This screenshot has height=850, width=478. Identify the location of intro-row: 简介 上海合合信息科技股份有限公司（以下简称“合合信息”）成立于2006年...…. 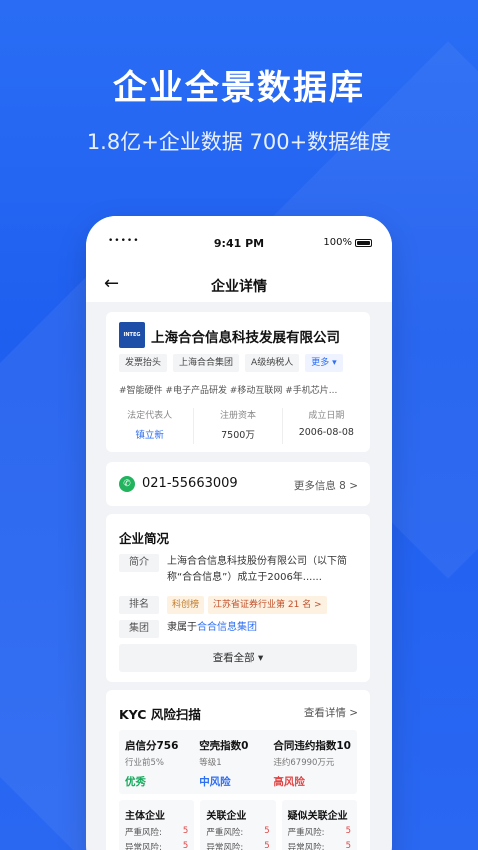
(241, 570).